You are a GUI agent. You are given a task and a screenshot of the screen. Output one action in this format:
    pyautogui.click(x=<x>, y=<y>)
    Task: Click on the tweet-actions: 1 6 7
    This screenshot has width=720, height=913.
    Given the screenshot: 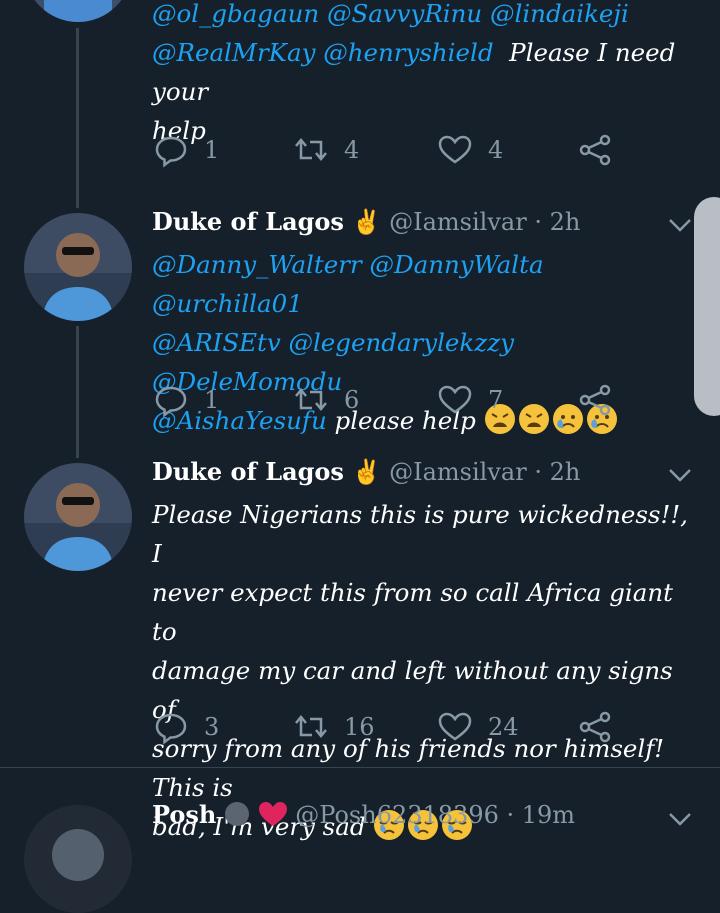 What is the action you would take?
    pyautogui.click(x=392, y=400)
    